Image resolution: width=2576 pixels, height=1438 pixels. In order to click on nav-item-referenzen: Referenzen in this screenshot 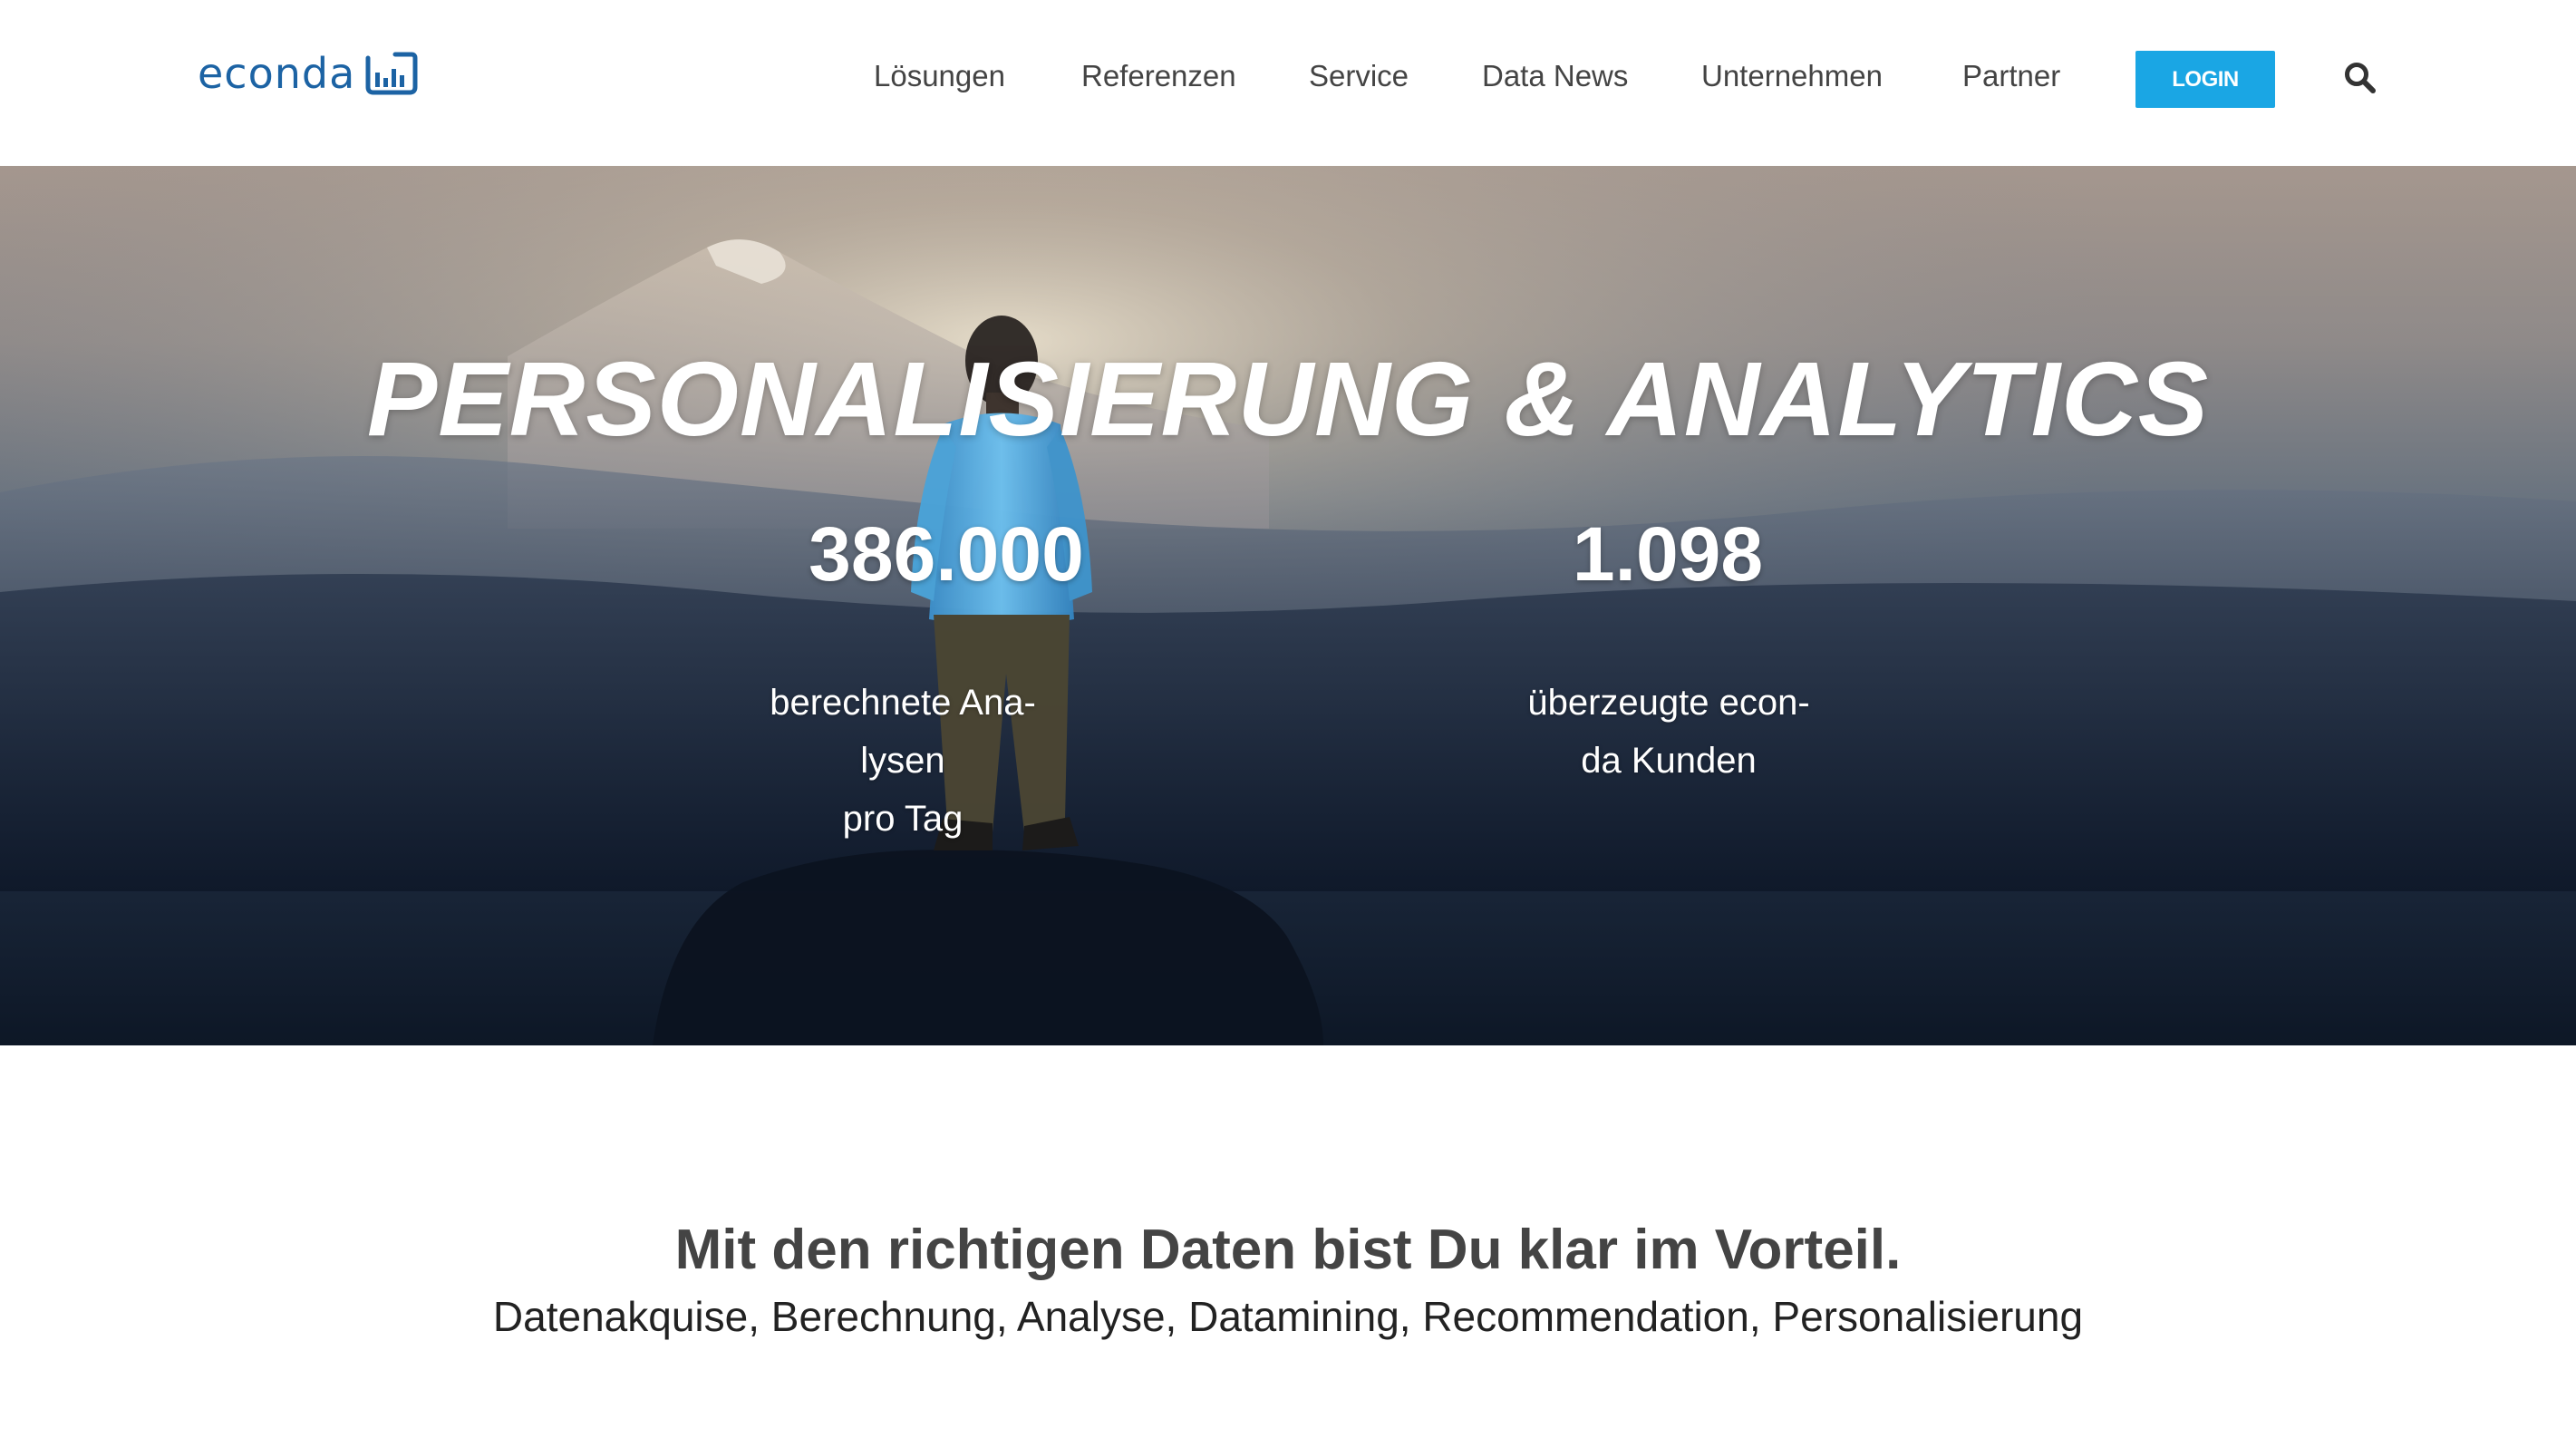, I will do `click(1158, 76)`.